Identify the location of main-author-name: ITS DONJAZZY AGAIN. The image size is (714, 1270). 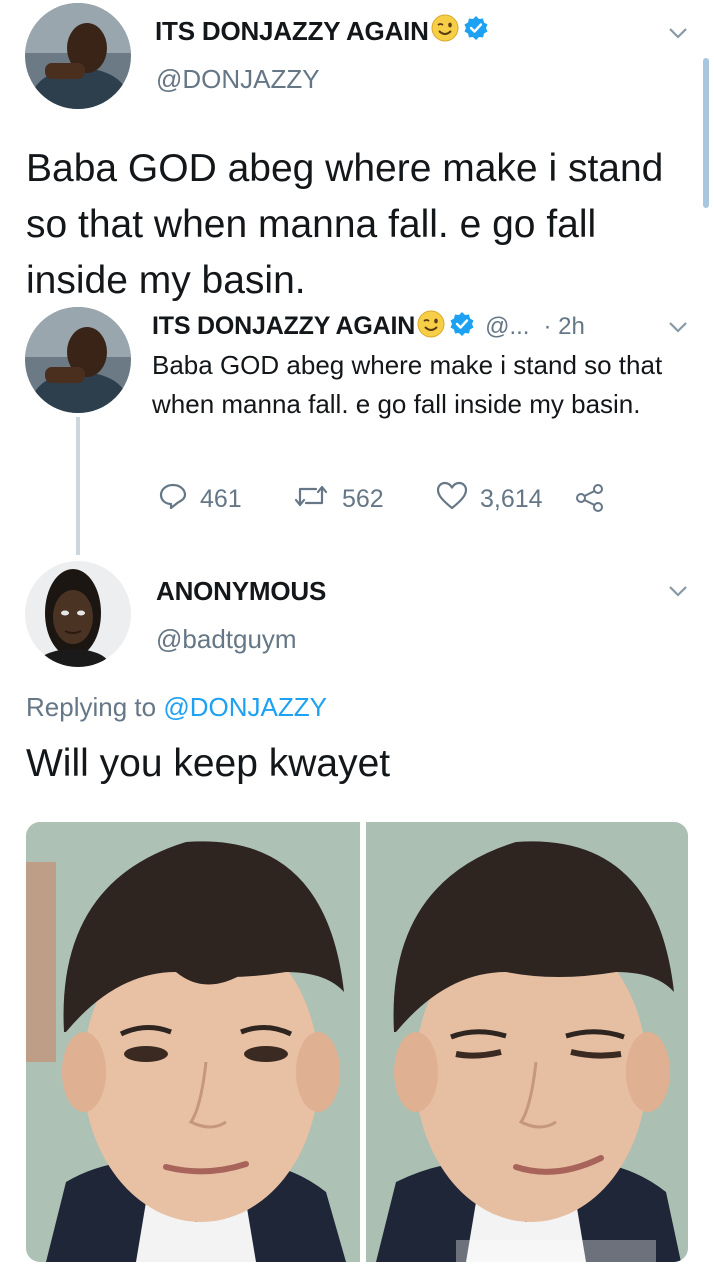
(322, 31).